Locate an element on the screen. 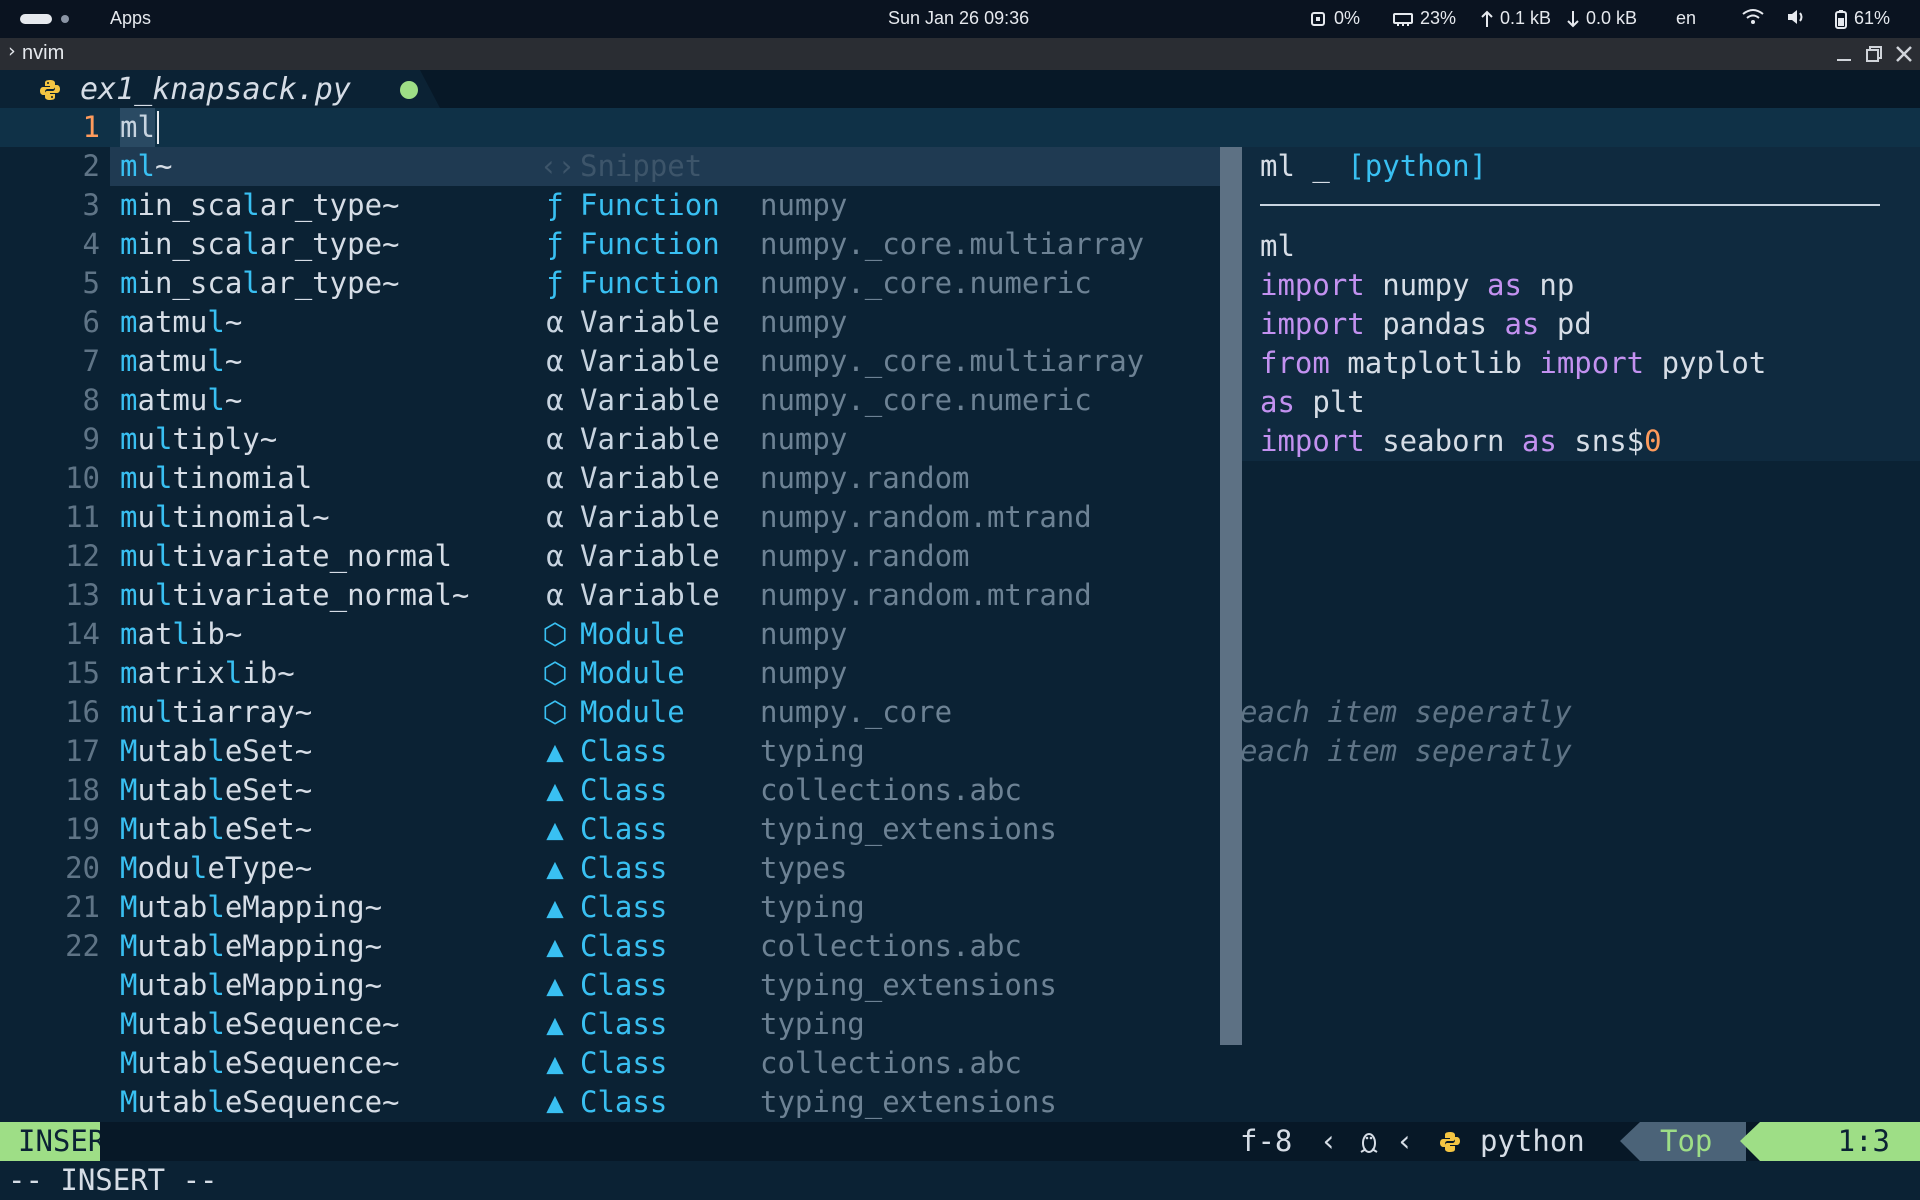  completion-item: matmul~ α Variable numpy._core.multiarray is located at coordinates (665, 361).